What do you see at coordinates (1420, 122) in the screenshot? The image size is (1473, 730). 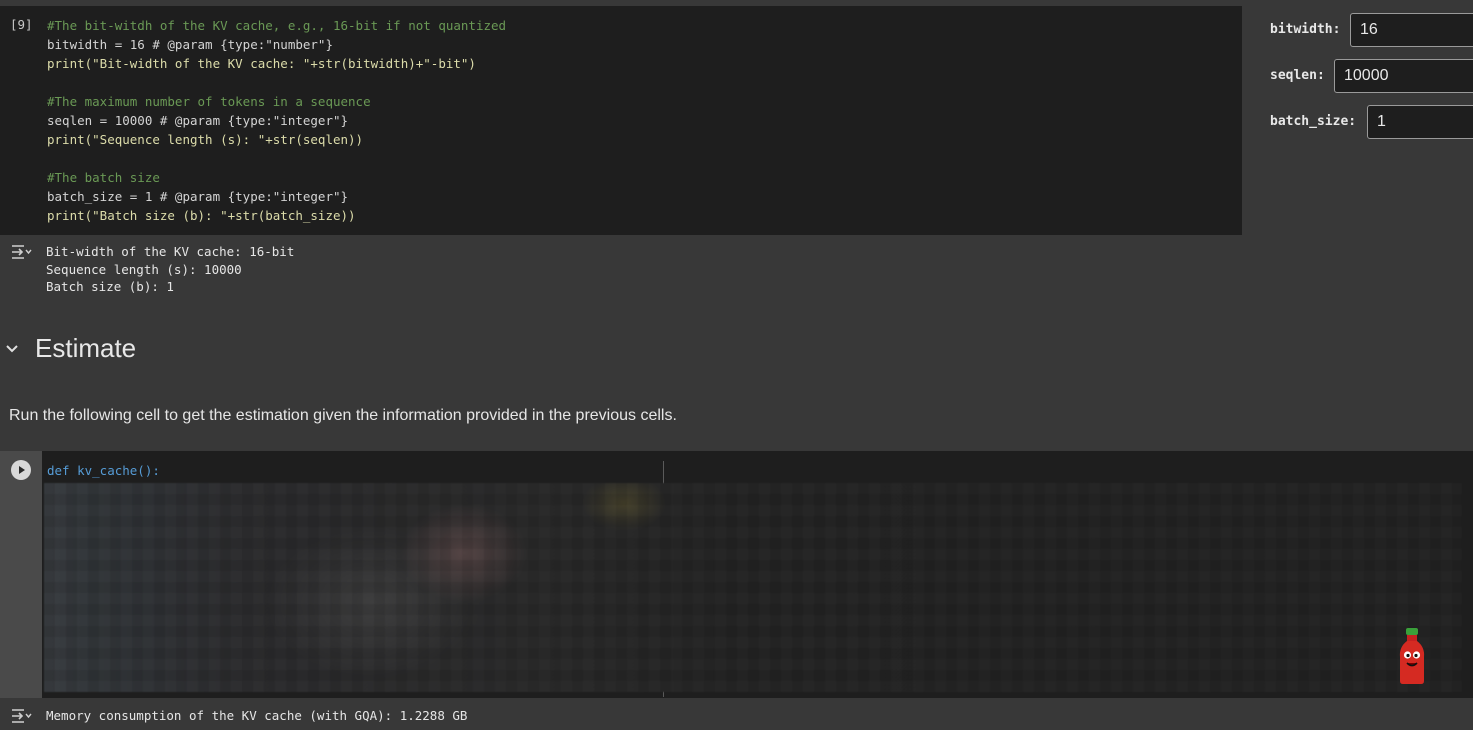 I see `batch-size-input` at bounding box center [1420, 122].